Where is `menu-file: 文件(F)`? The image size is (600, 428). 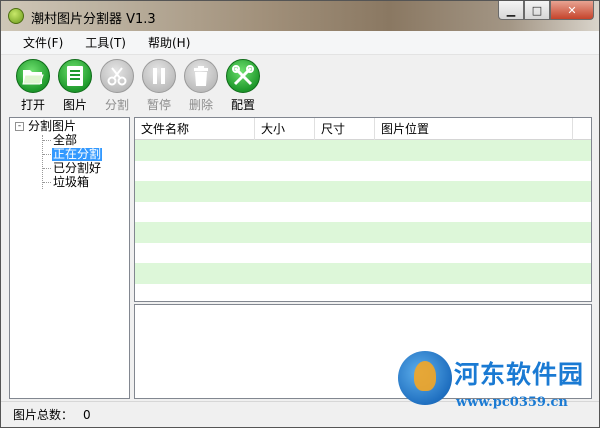 menu-file: 文件(F) is located at coordinates (43, 43).